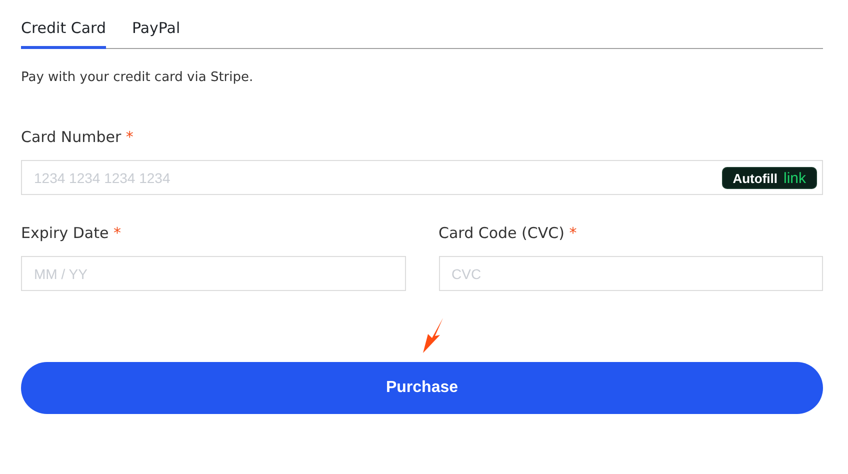  Describe the element at coordinates (156, 32) in the screenshot. I see `payment-tab: PayPal` at that location.